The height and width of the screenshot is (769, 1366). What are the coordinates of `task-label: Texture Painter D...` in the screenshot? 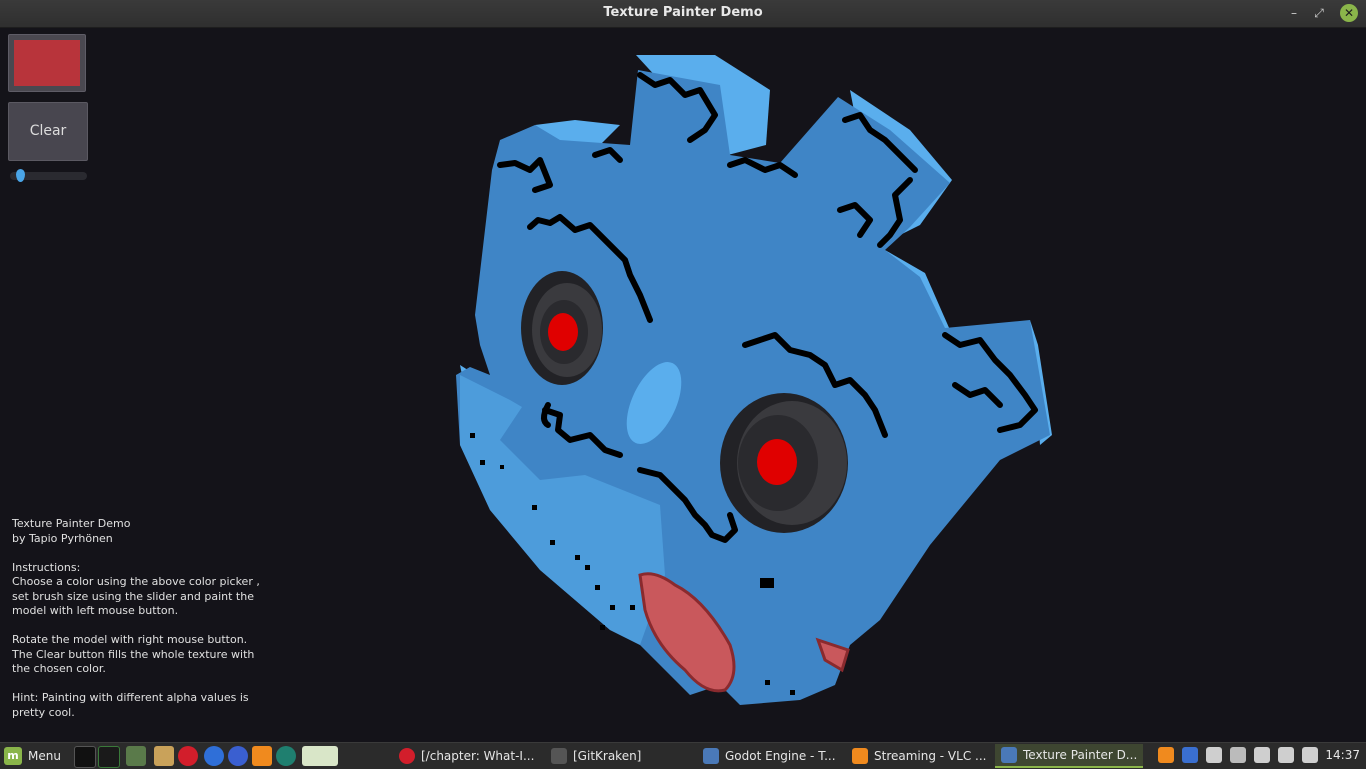 It's located at (1080, 755).